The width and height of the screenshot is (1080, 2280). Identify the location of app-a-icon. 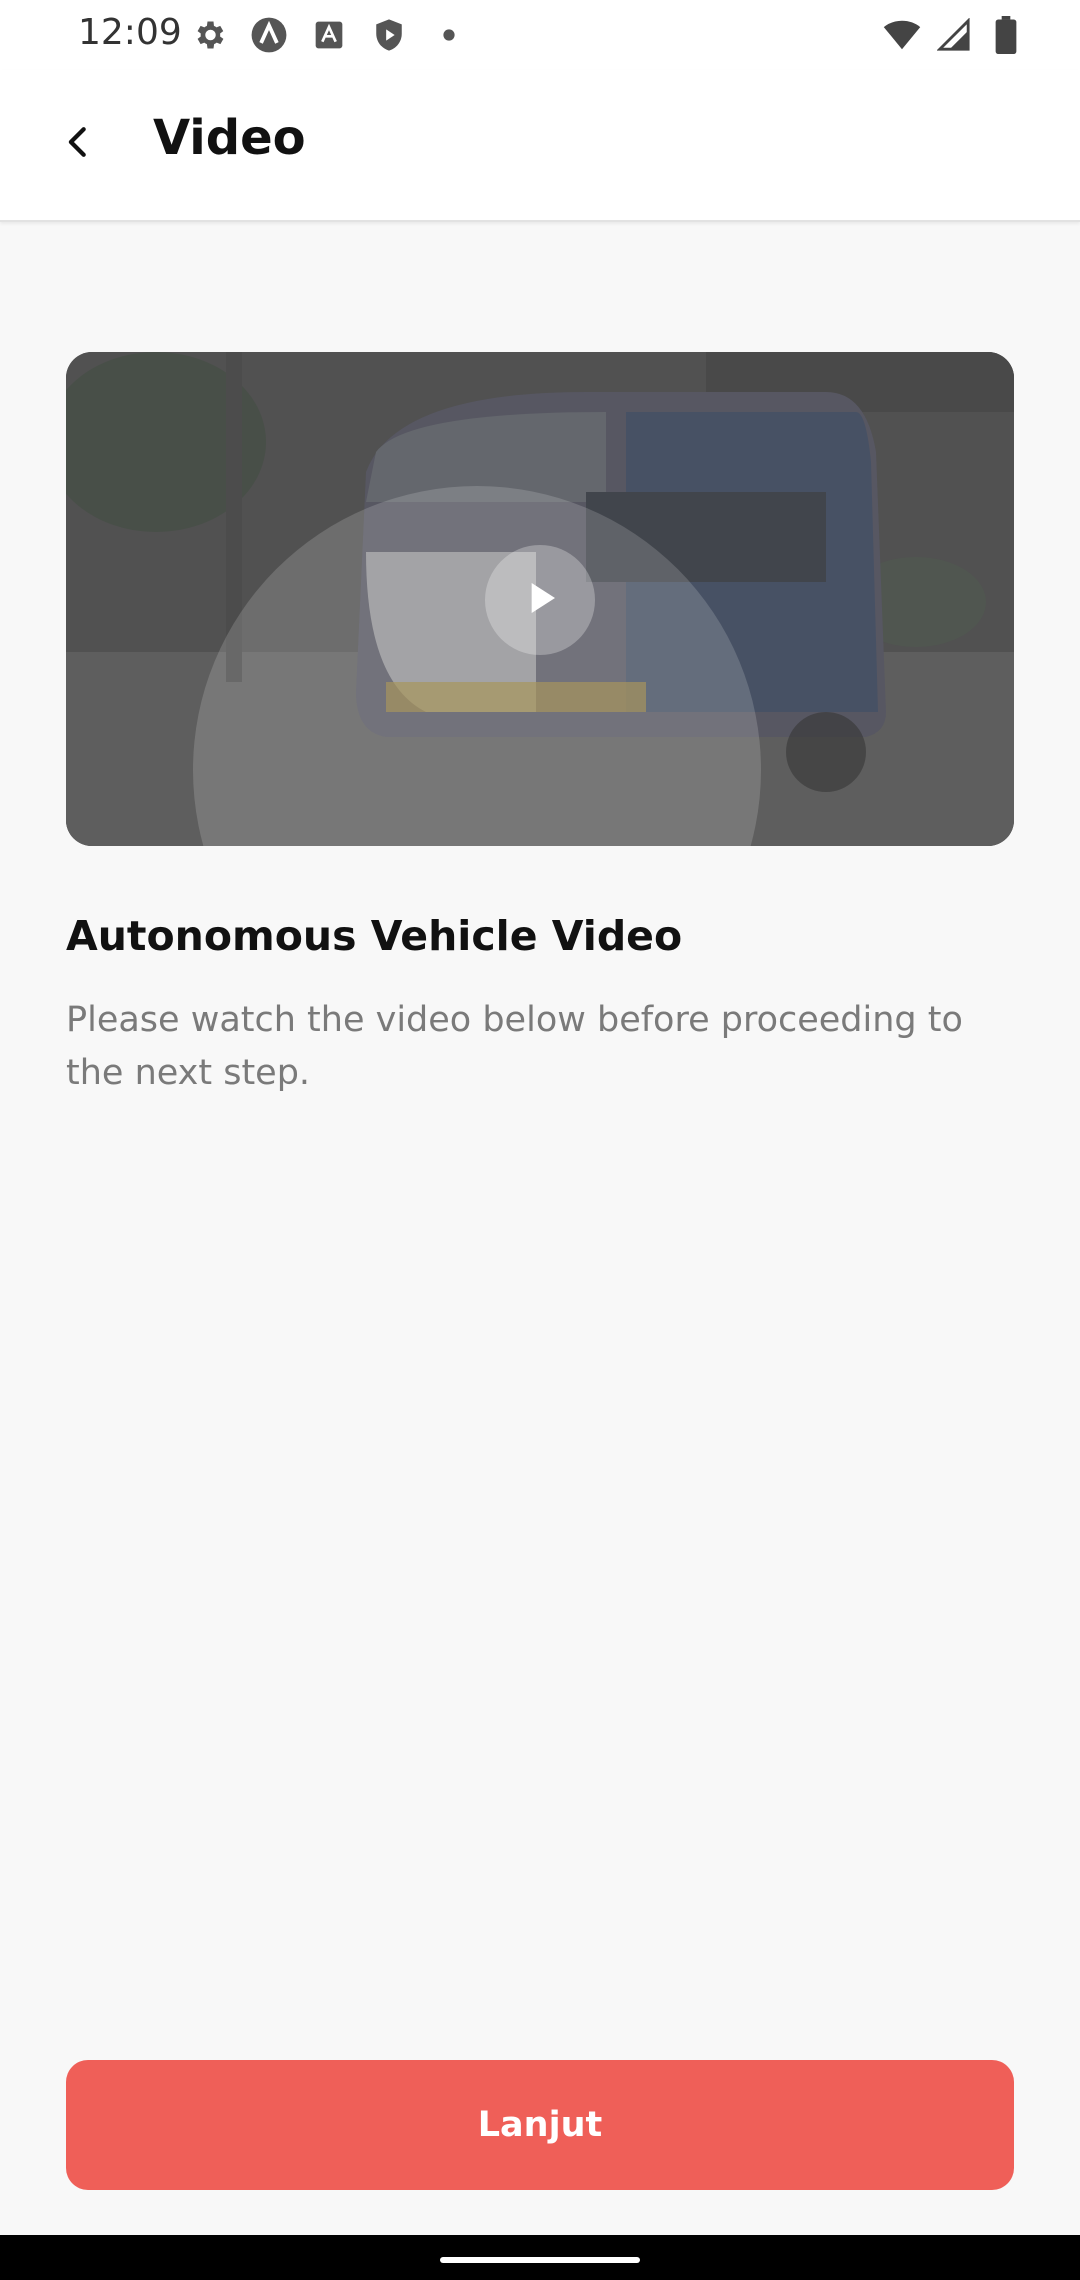
(269, 35).